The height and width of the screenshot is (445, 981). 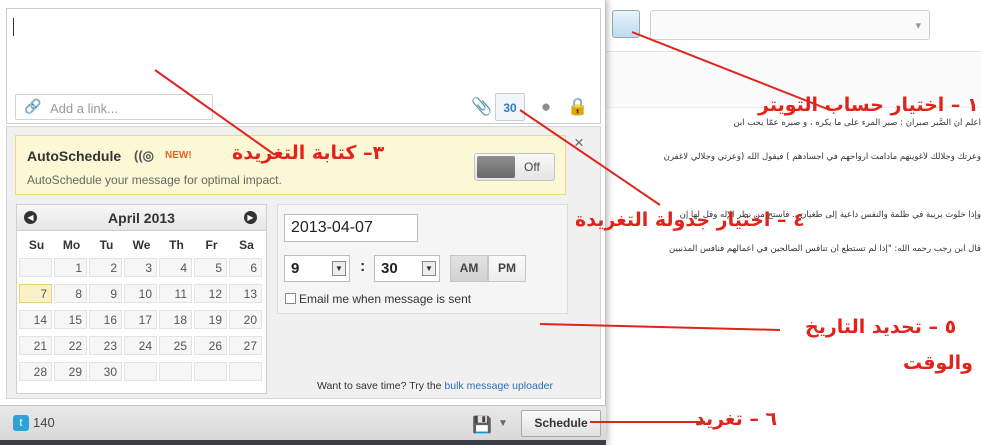 I want to click on lock-icon: 🔒, so click(x=578, y=107).